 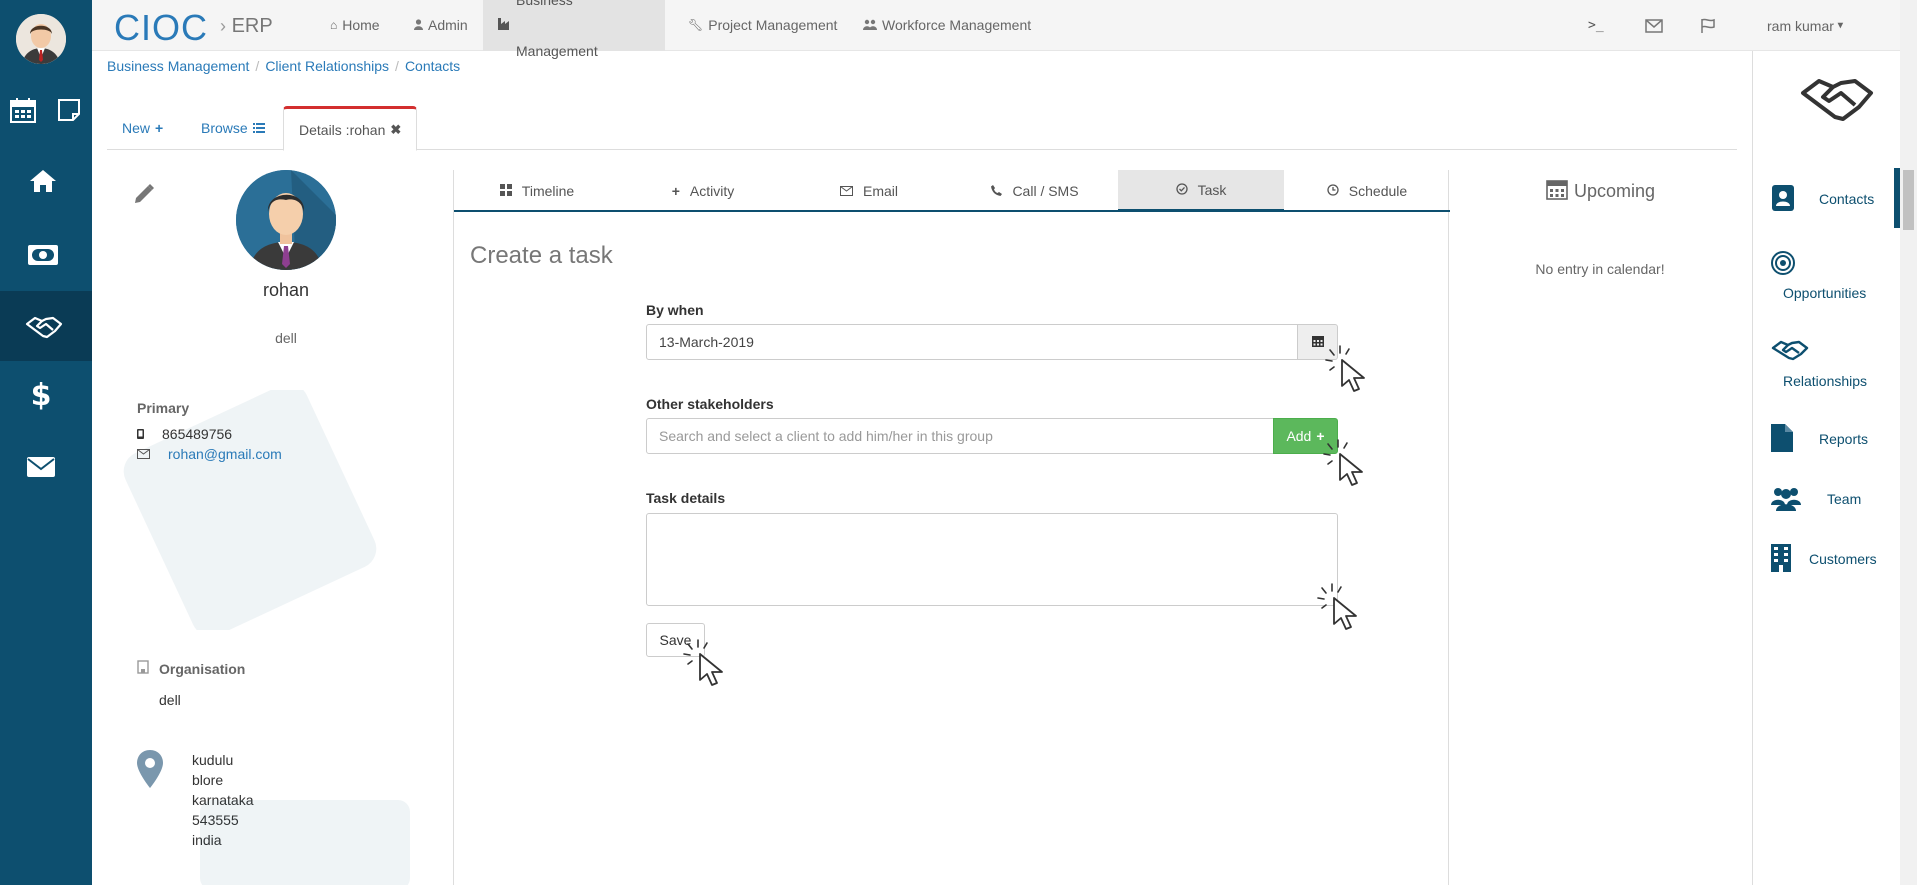 What do you see at coordinates (334, 25) in the screenshot?
I see `home-icon: ⌂` at bounding box center [334, 25].